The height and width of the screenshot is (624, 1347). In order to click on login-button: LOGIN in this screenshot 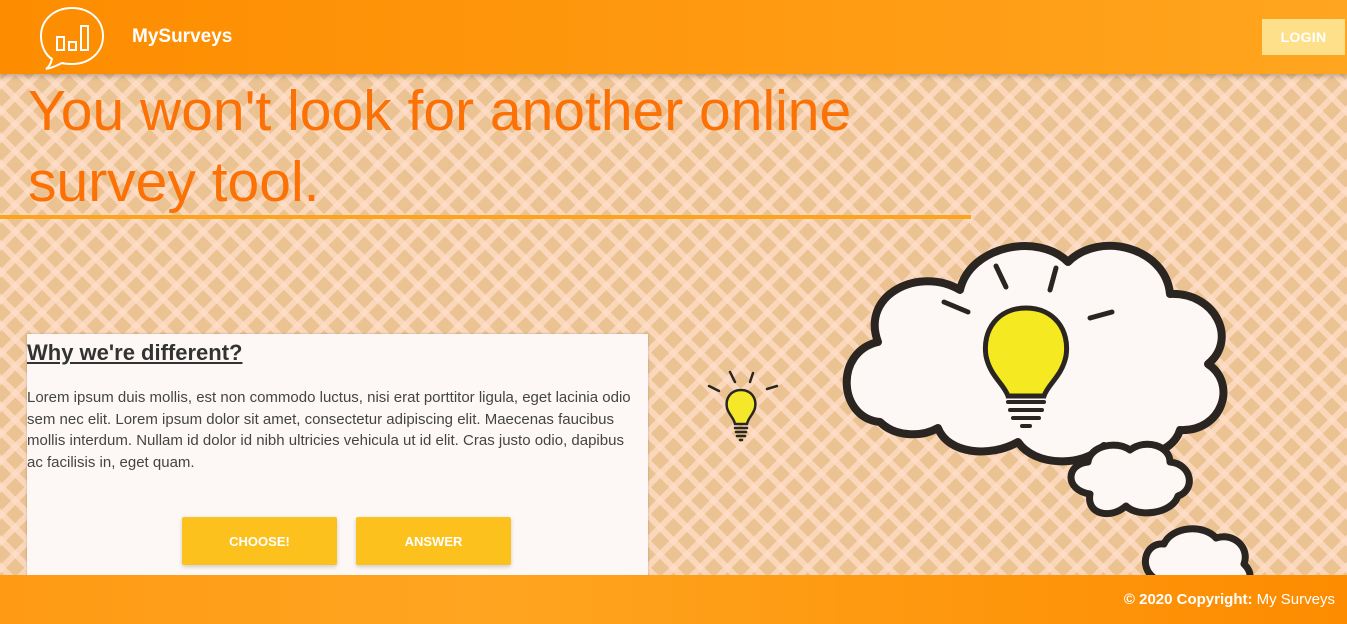, I will do `click(1303, 37)`.